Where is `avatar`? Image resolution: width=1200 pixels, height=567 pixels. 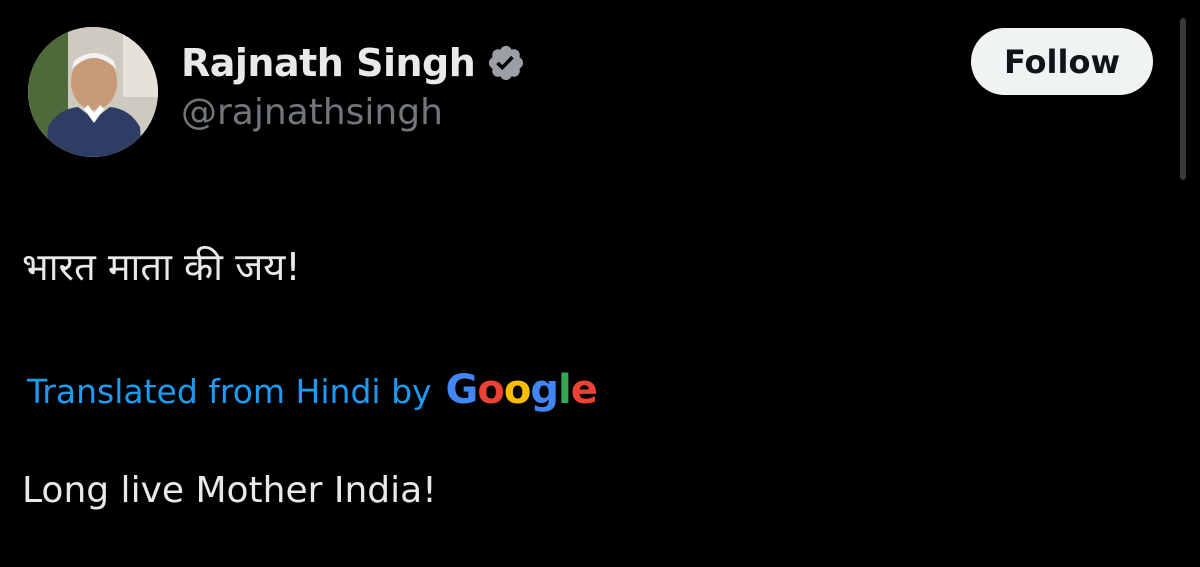 avatar is located at coordinates (93, 92).